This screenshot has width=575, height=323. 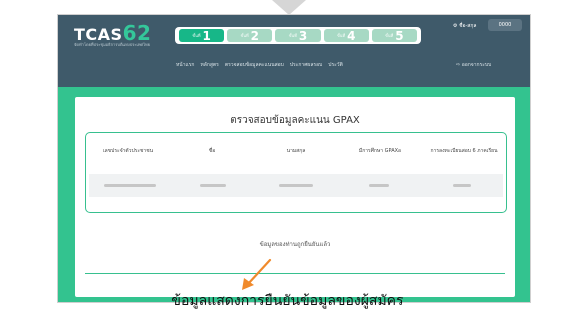 I want to click on table-row, so click(x=296, y=185).